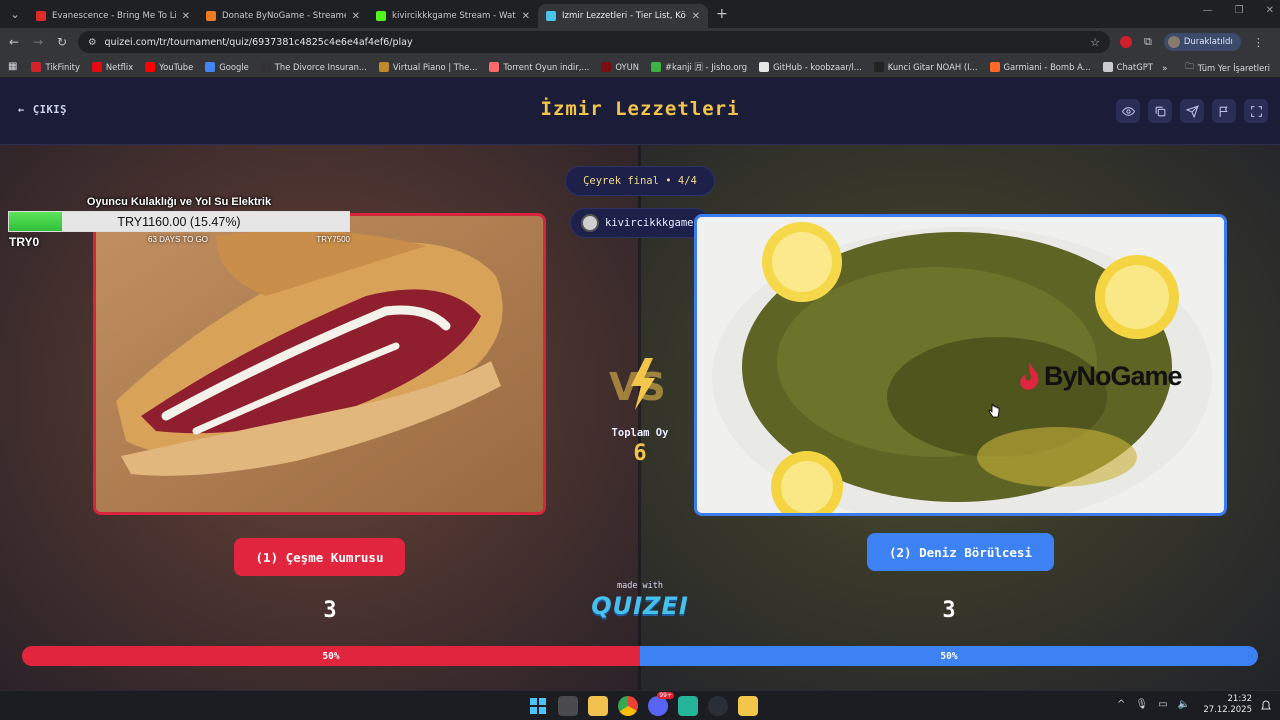 This screenshot has height=720, width=1280. Describe the element at coordinates (1100, 376) in the screenshot. I see `sponsor-logo: ByNoGame` at that location.